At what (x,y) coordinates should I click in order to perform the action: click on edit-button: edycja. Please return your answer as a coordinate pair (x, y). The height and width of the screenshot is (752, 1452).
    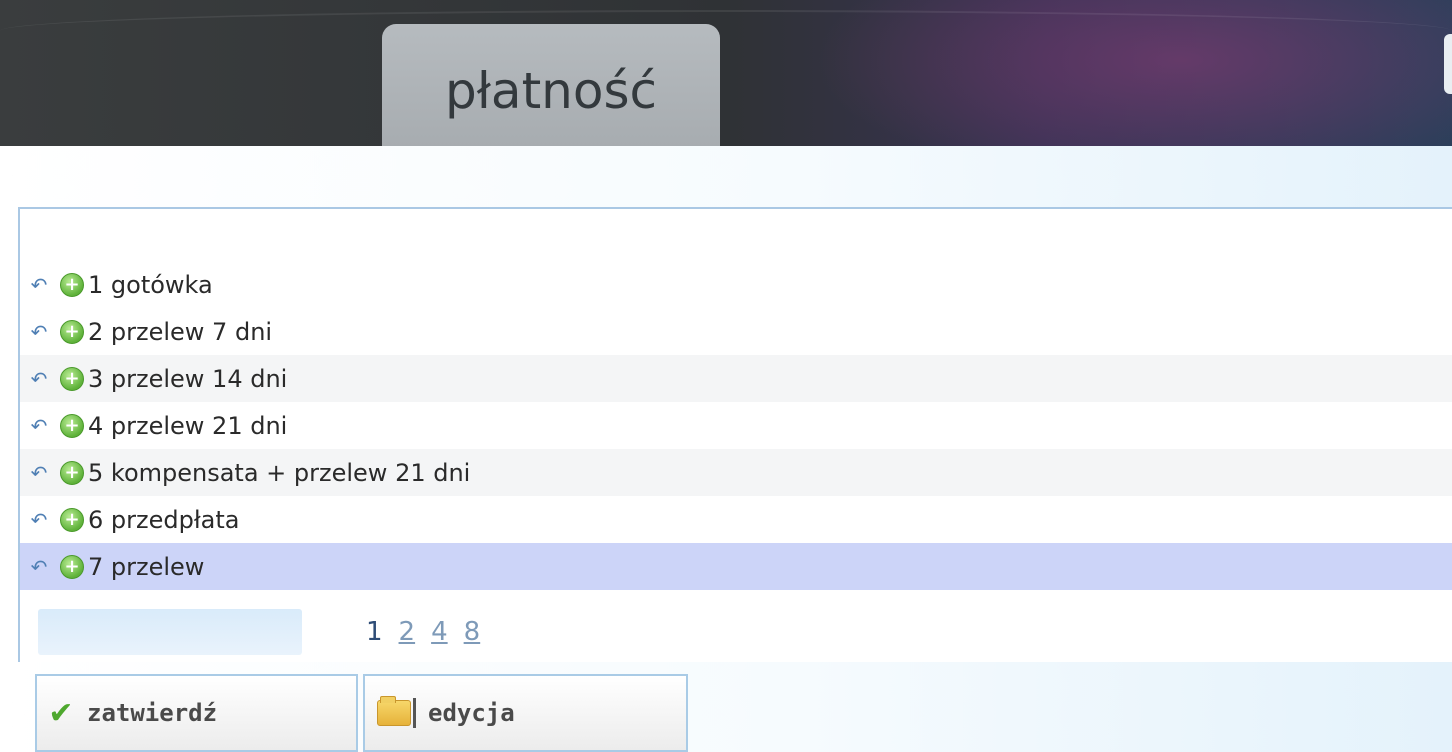
    Looking at the image, I should click on (525, 713).